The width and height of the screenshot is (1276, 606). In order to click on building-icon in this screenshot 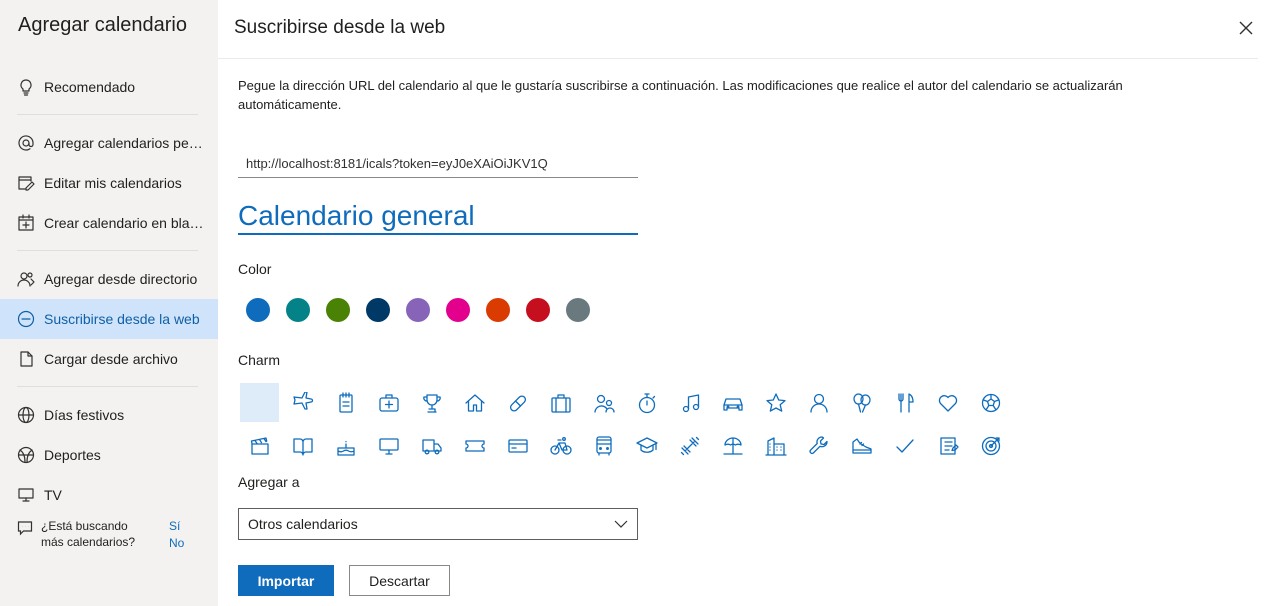, I will do `click(775, 446)`.